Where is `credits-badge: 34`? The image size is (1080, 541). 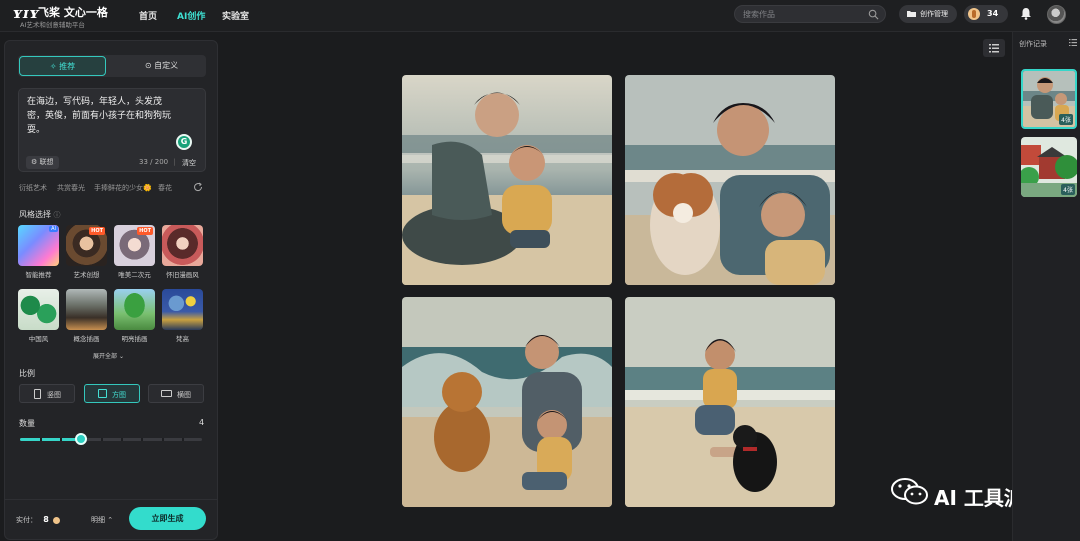 credits-badge: 34 is located at coordinates (986, 14).